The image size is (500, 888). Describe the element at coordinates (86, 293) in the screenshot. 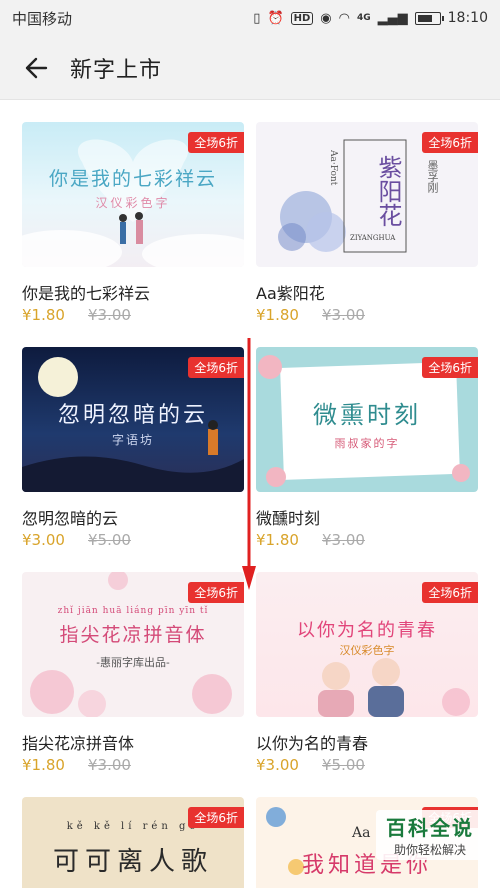

I see `font-name: 你是我的七彩祥云` at that location.